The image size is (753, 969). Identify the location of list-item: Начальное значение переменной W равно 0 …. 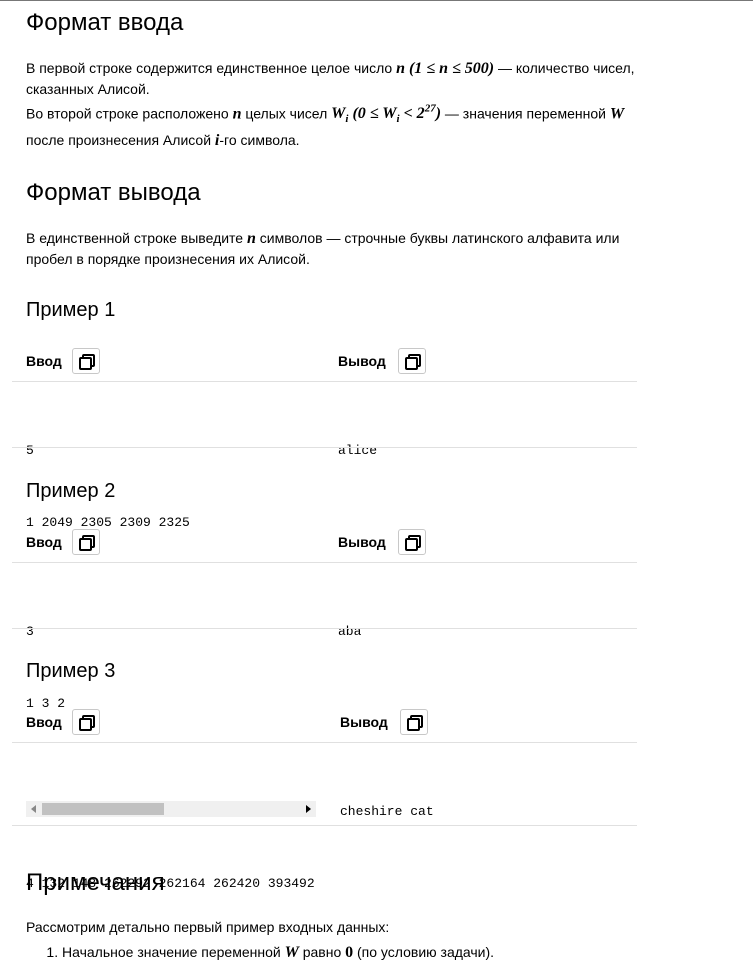
(394, 952).